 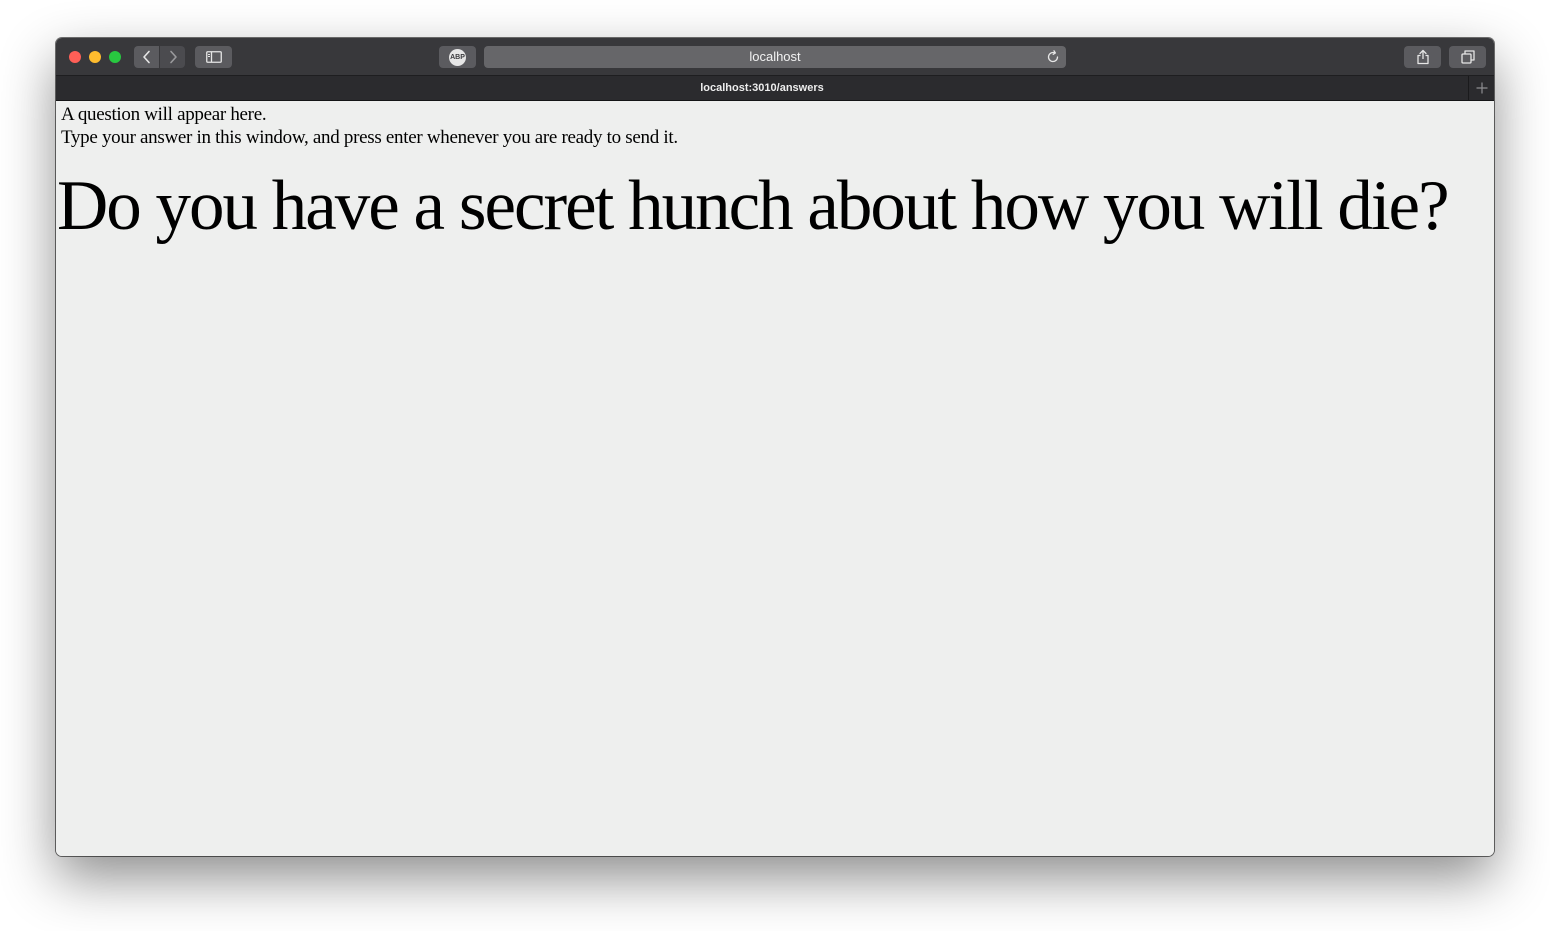 What do you see at coordinates (75, 57) in the screenshot?
I see `close-window-button` at bounding box center [75, 57].